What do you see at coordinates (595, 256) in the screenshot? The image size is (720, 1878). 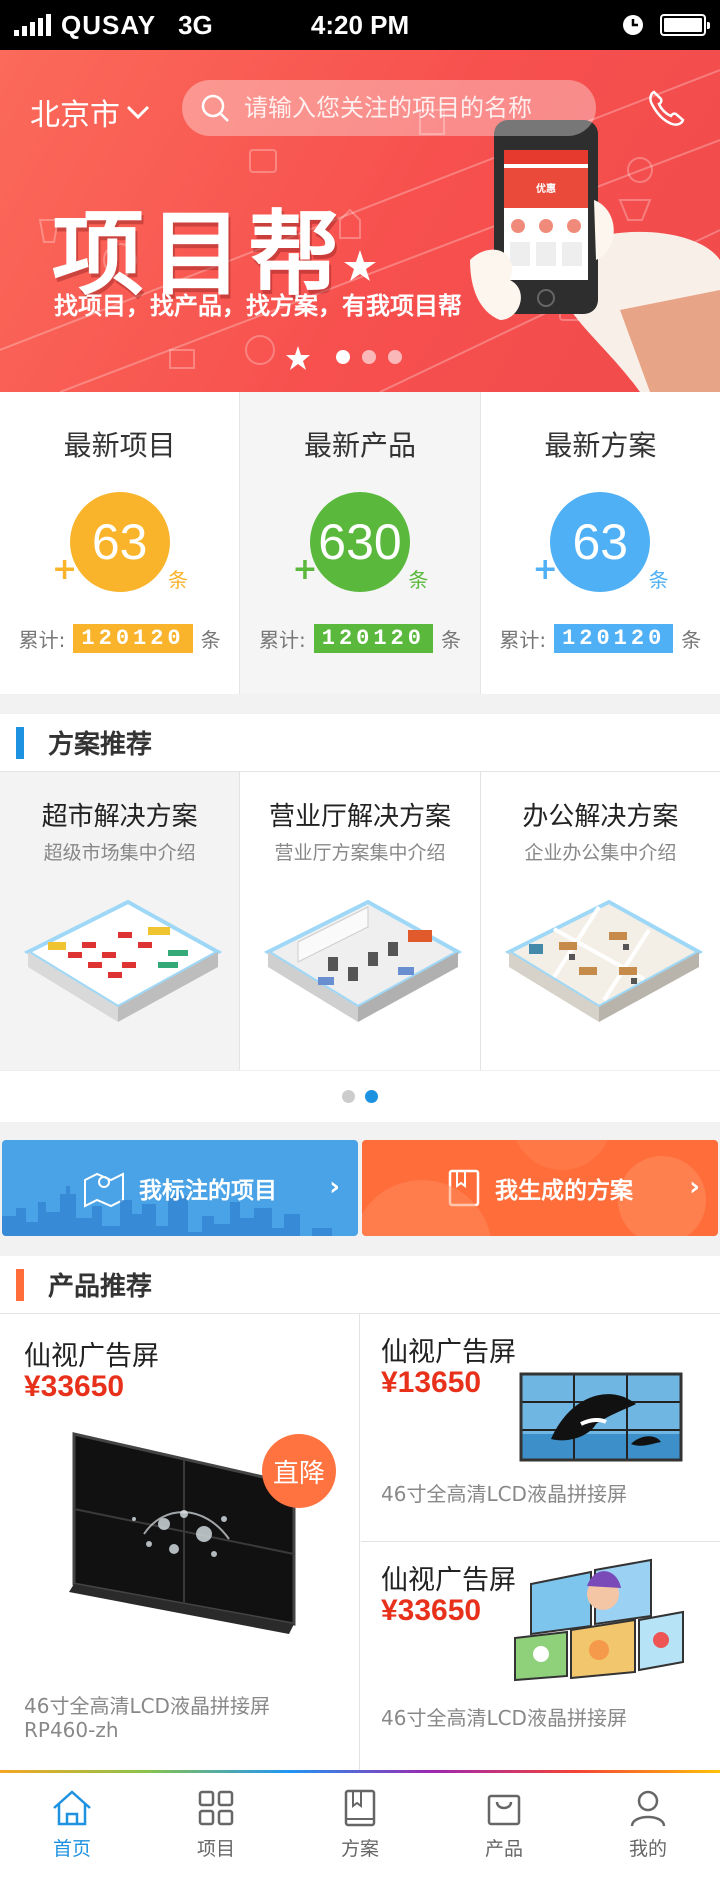 I see `phone-illustration: 优惠` at bounding box center [595, 256].